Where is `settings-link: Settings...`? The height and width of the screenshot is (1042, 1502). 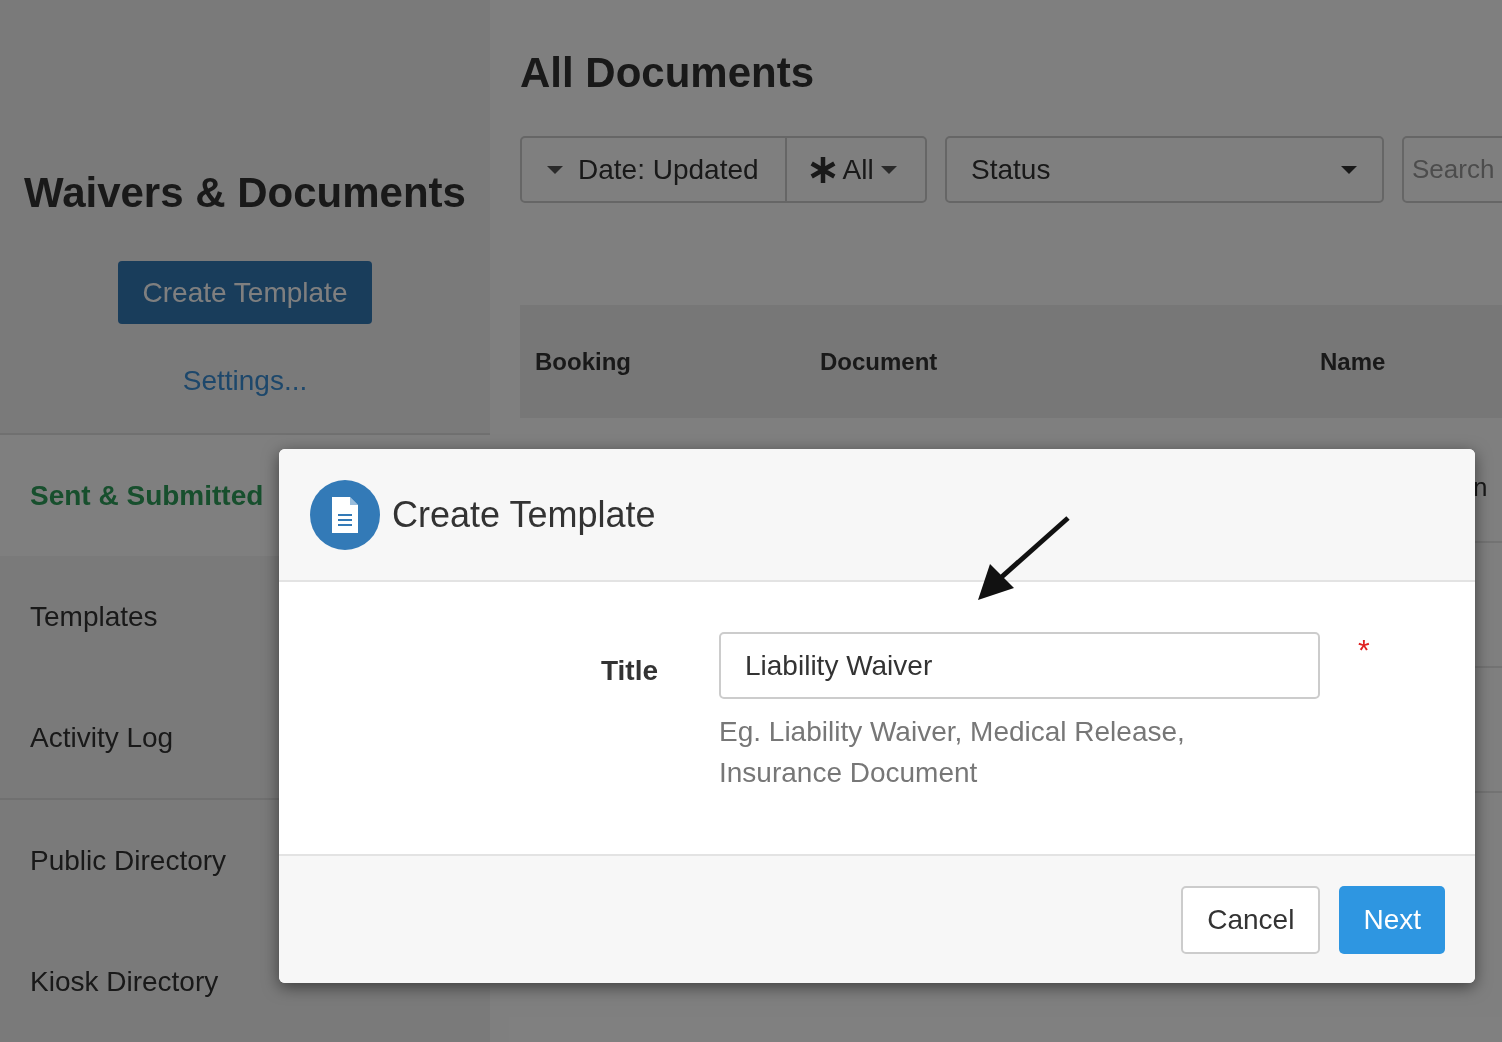 settings-link: Settings... is located at coordinates (245, 381).